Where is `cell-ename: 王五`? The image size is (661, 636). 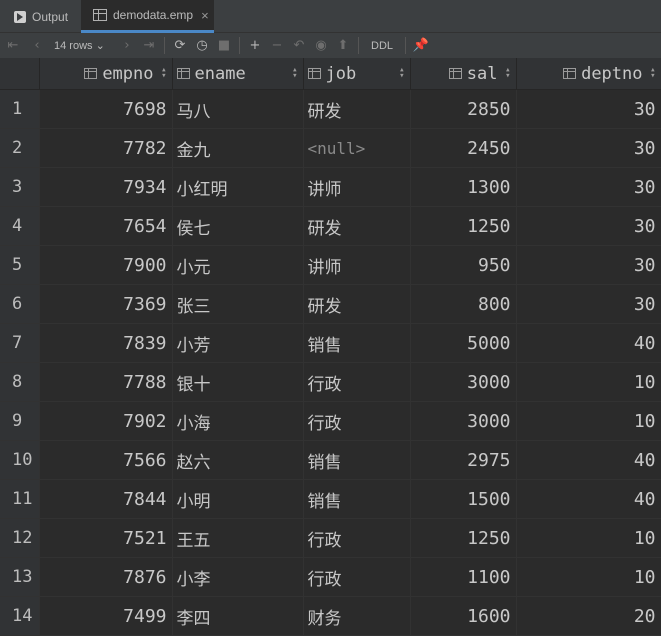 cell-ename: 王五 is located at coordinates (238, 538).